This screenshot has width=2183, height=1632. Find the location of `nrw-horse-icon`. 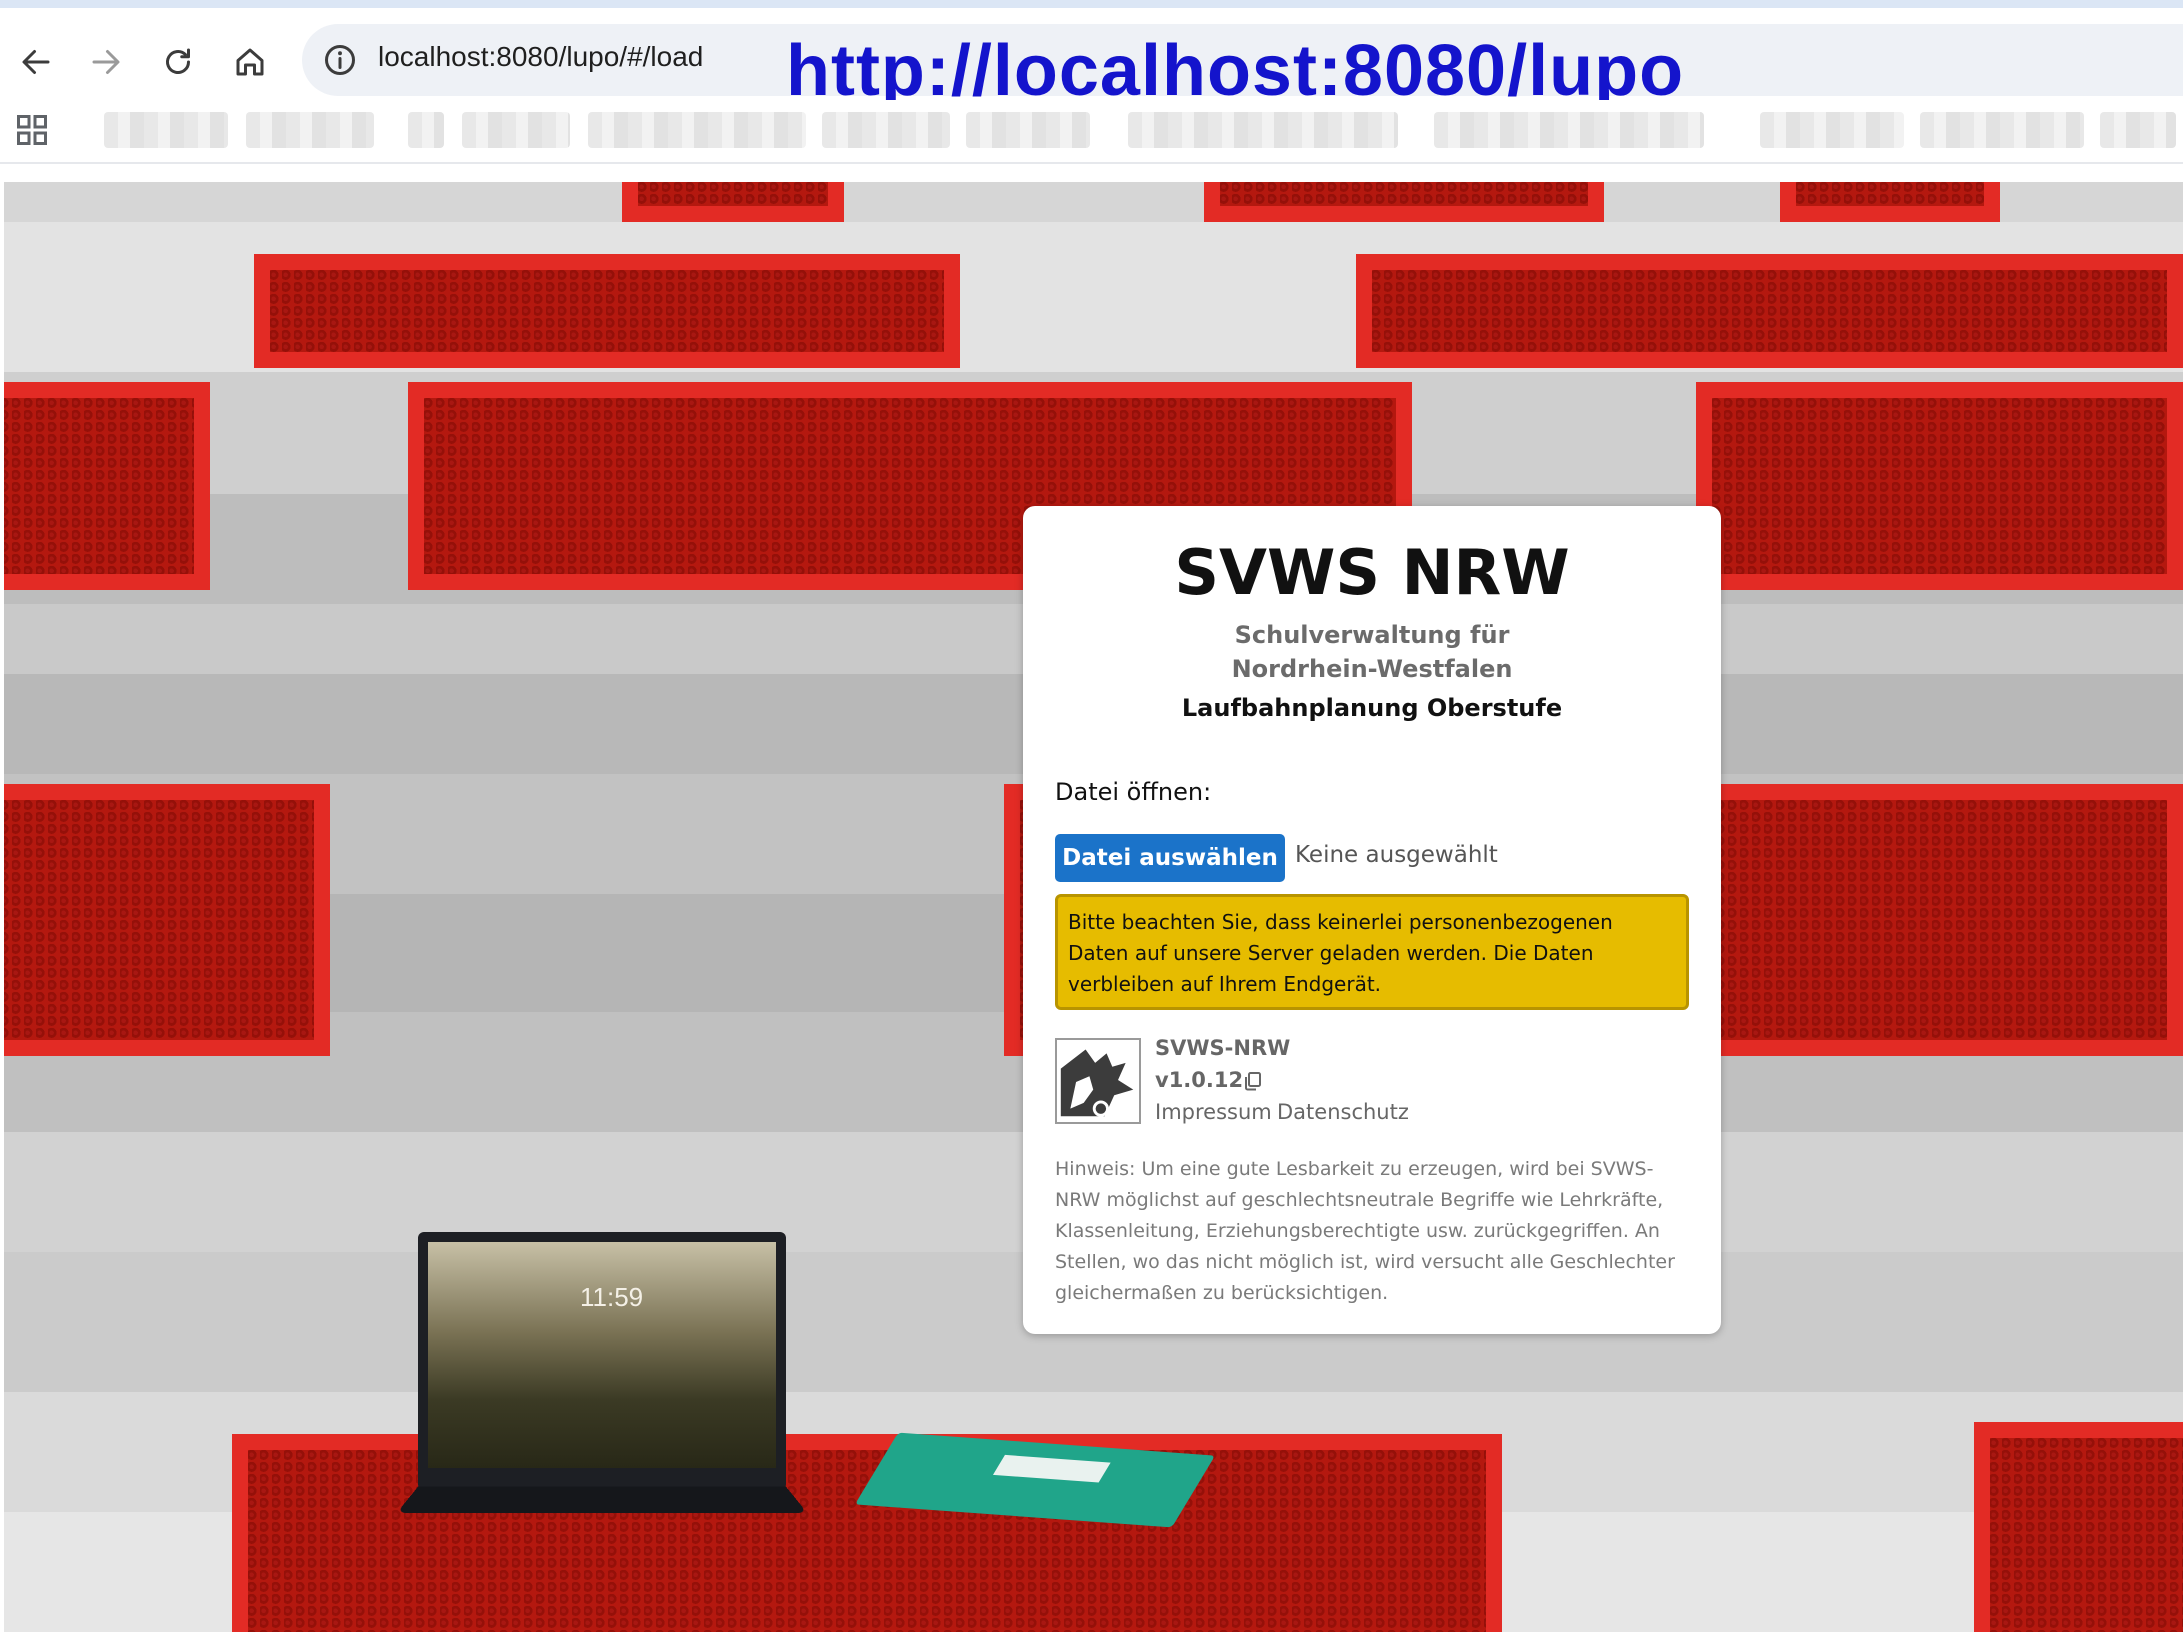

nrw-horse-icon is located at coordinates (1098, 1081).